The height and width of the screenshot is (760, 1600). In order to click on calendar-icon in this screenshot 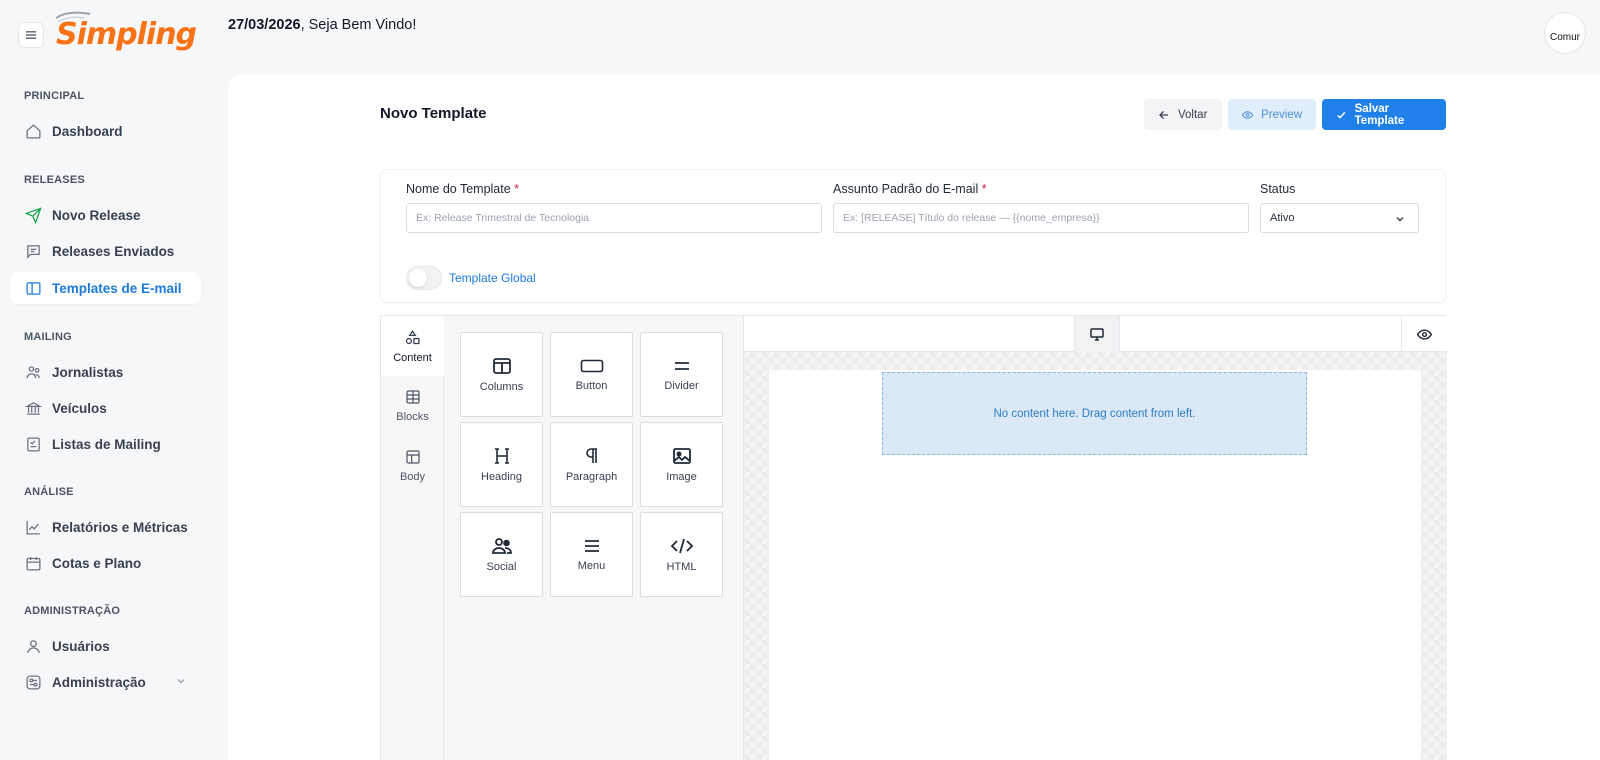, I will do `click(33, 563)`.